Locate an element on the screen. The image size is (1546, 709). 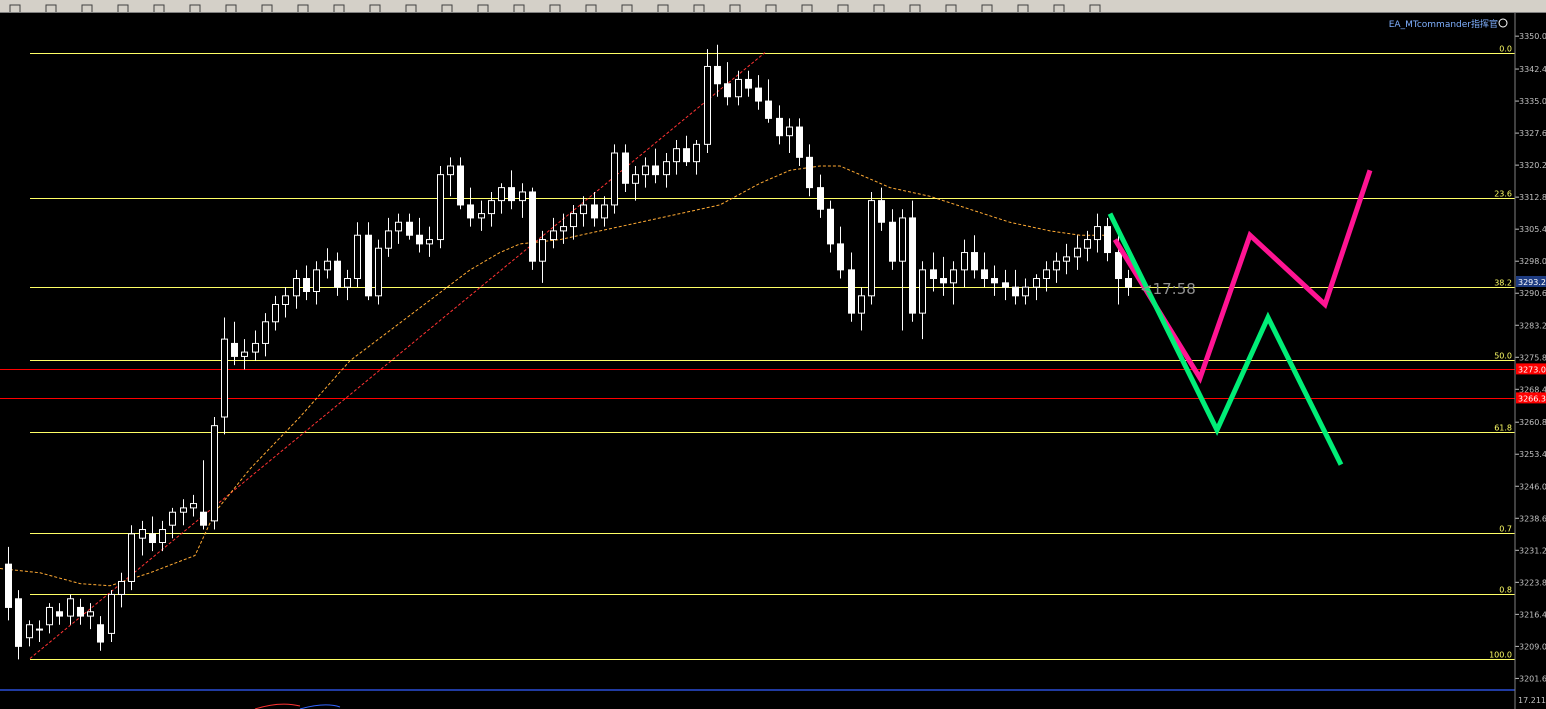
fib-level-label: 100.0 is located at coordinates (1500, 655).